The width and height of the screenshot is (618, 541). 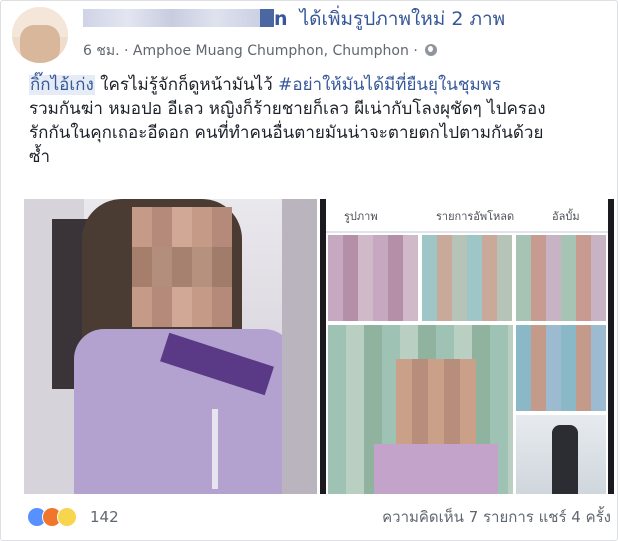 What do you see at coordinates (361, 216) in the screenshot?
I see `screenshot-tab-photos: รูปภาพ` at bounding box center [361, 216].